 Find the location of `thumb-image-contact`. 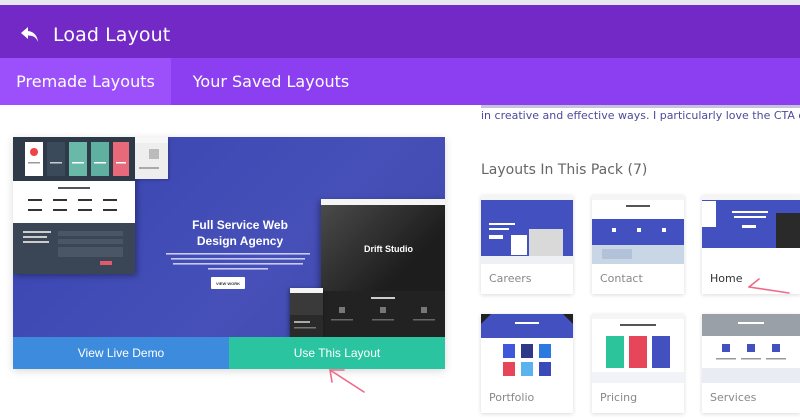

thumb-image-contact is located at coordinates (638, 229).